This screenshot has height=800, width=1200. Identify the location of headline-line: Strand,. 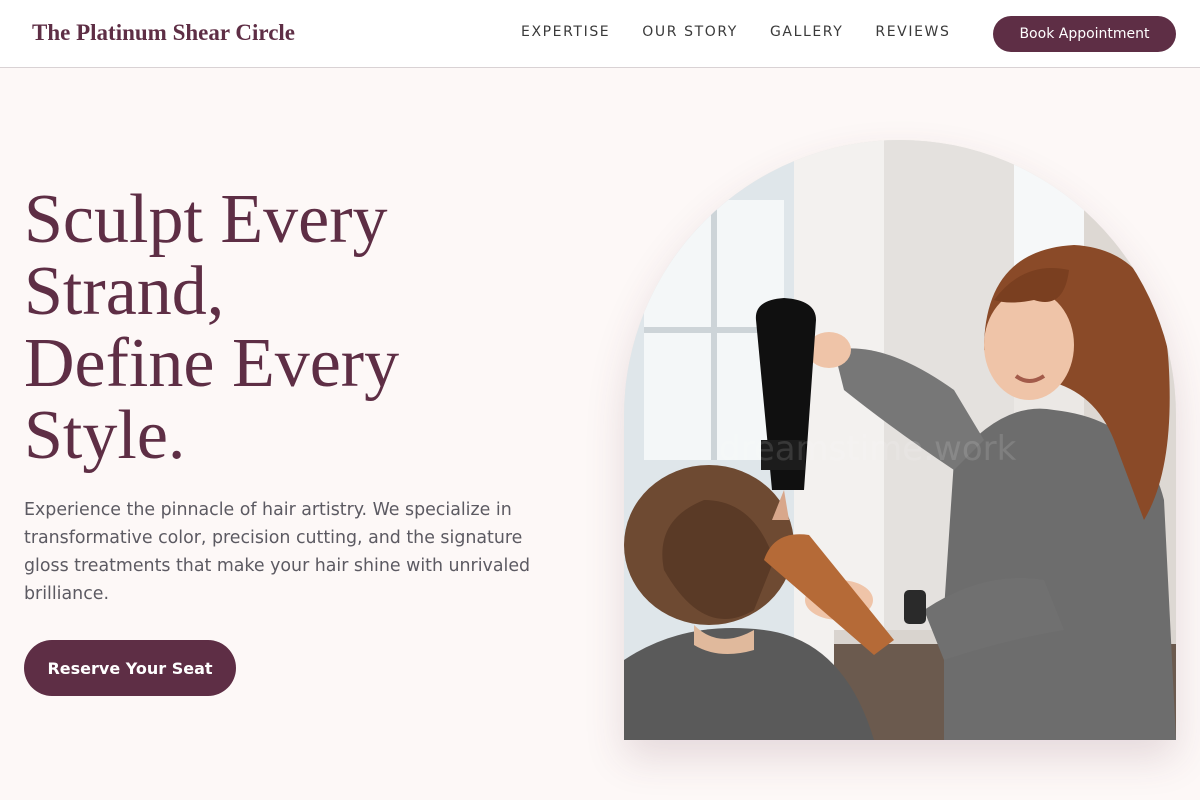
(124, 291).